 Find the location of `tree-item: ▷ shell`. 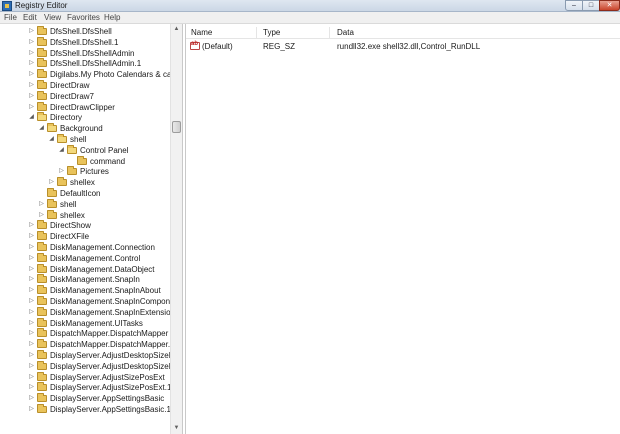

tree-item: ▷ shell is located at coordinates (85, 204).